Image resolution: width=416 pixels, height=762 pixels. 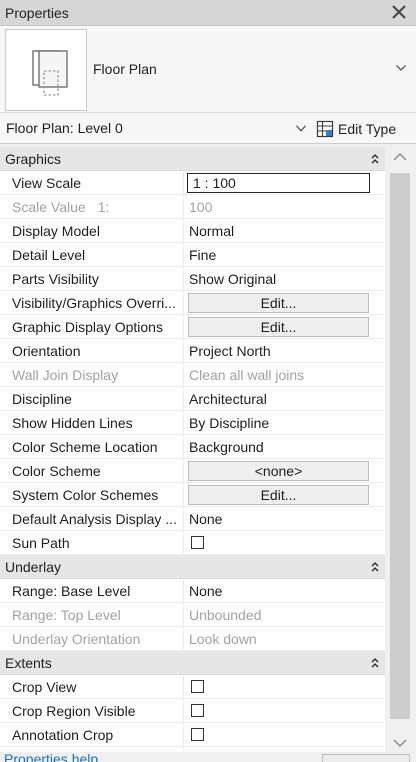 What do you see at coordinates (92, 399) in the screenshot?
I see `property-label: Discipline` at bounding box center [92, 399].